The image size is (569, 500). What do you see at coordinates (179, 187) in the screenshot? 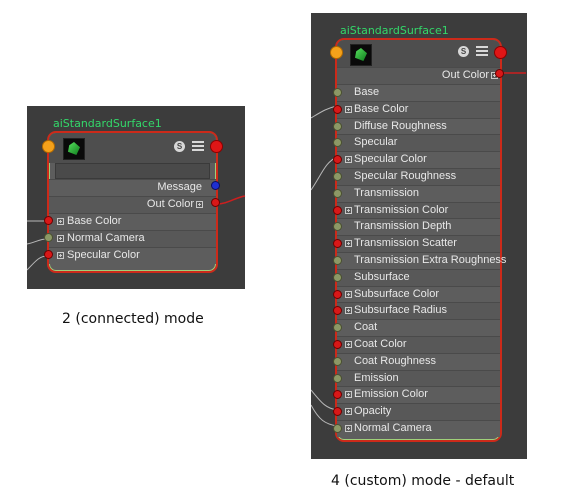
I see `message-label: Message` at bounding box center [179, 187].